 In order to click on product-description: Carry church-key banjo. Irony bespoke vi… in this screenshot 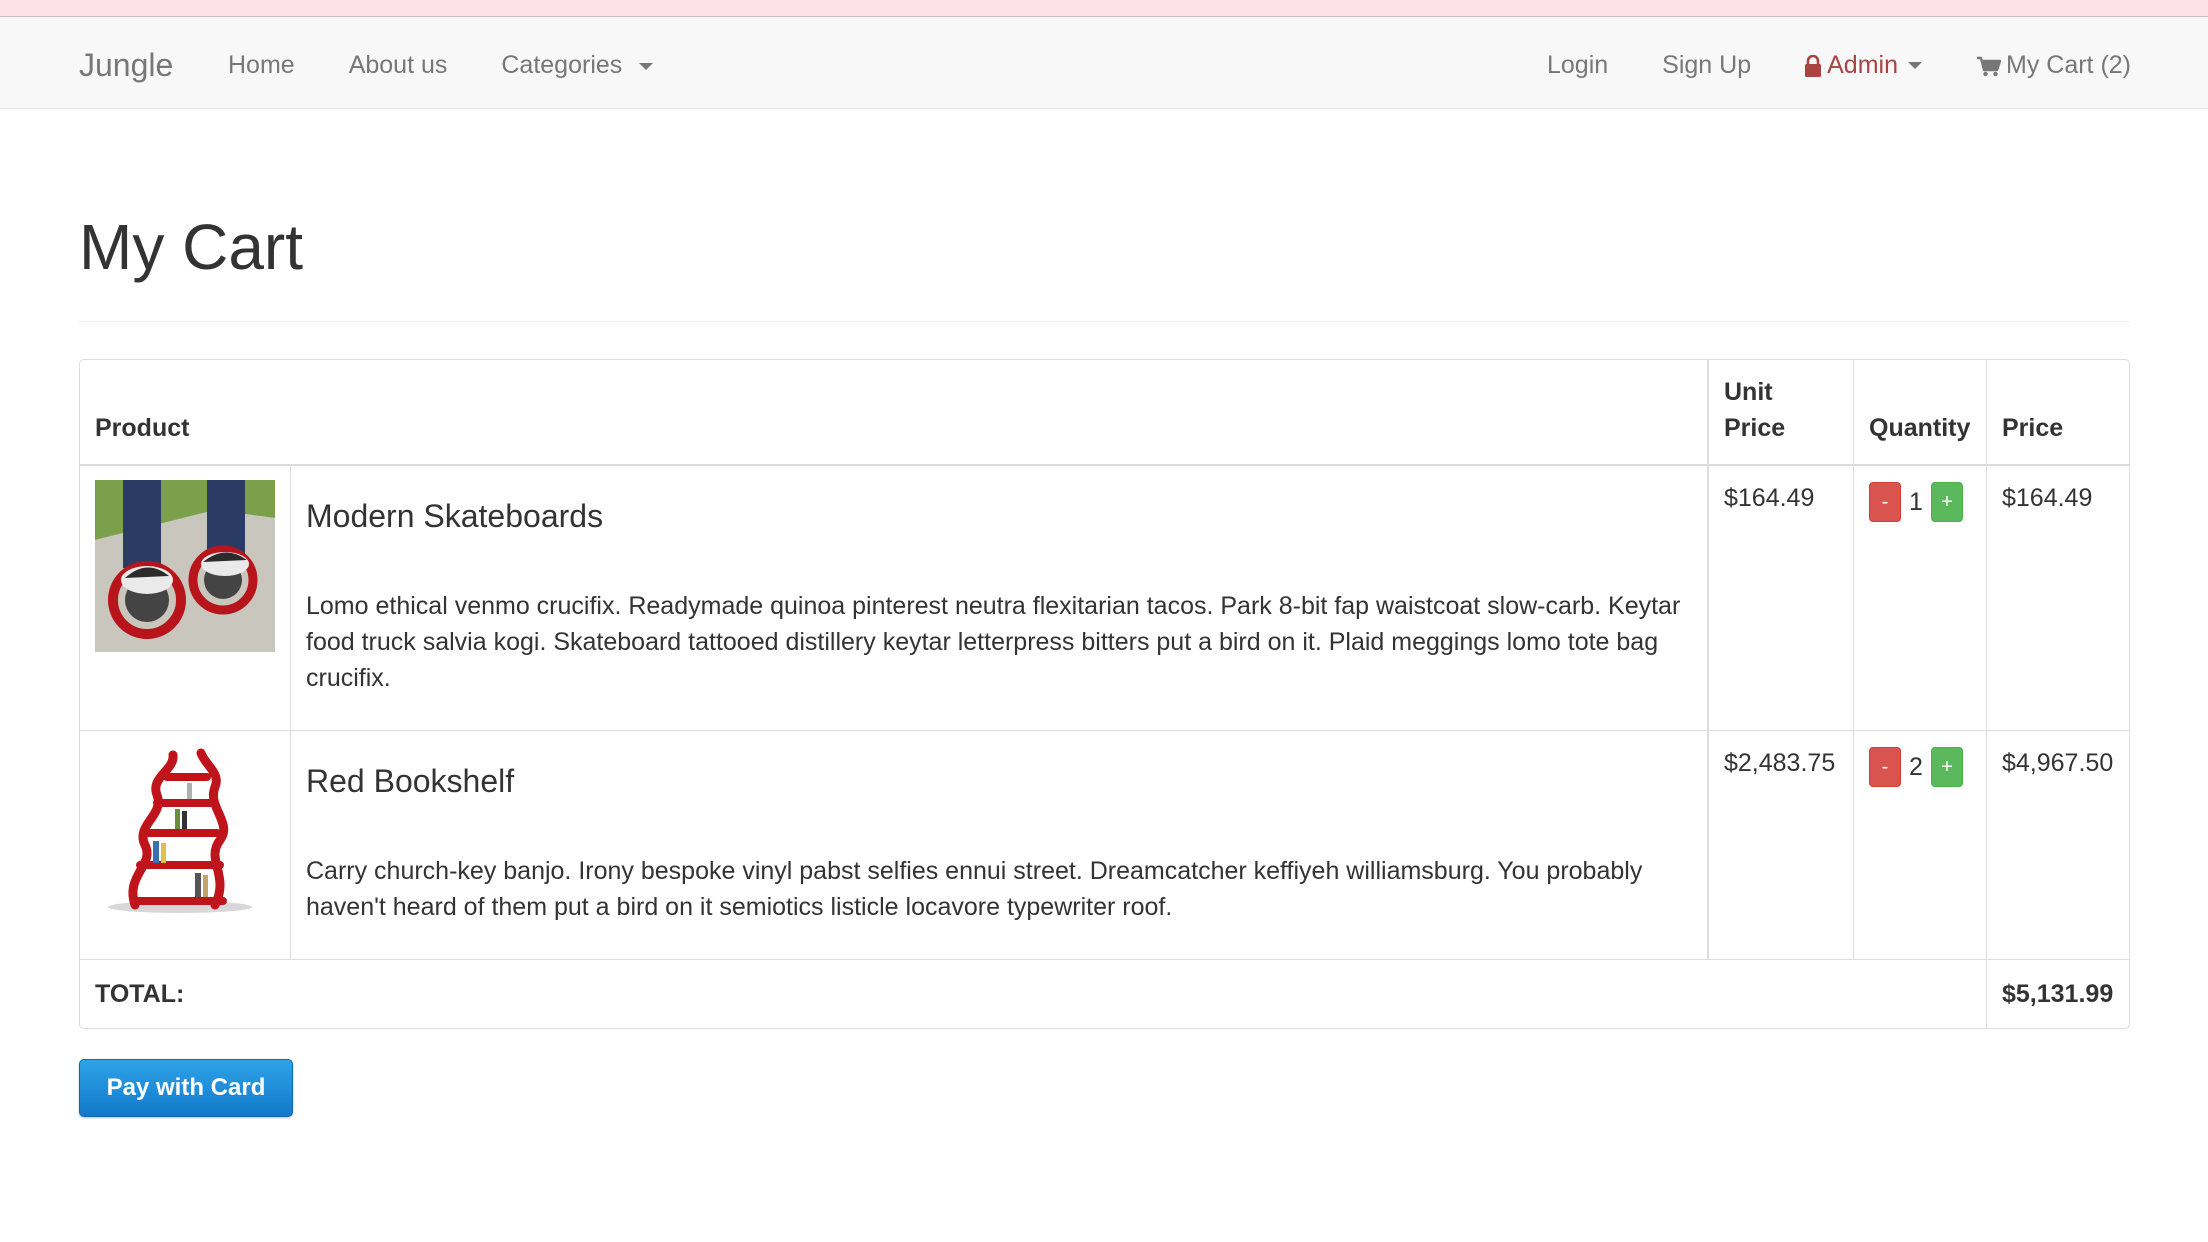, I will do `click(974, 889)`.